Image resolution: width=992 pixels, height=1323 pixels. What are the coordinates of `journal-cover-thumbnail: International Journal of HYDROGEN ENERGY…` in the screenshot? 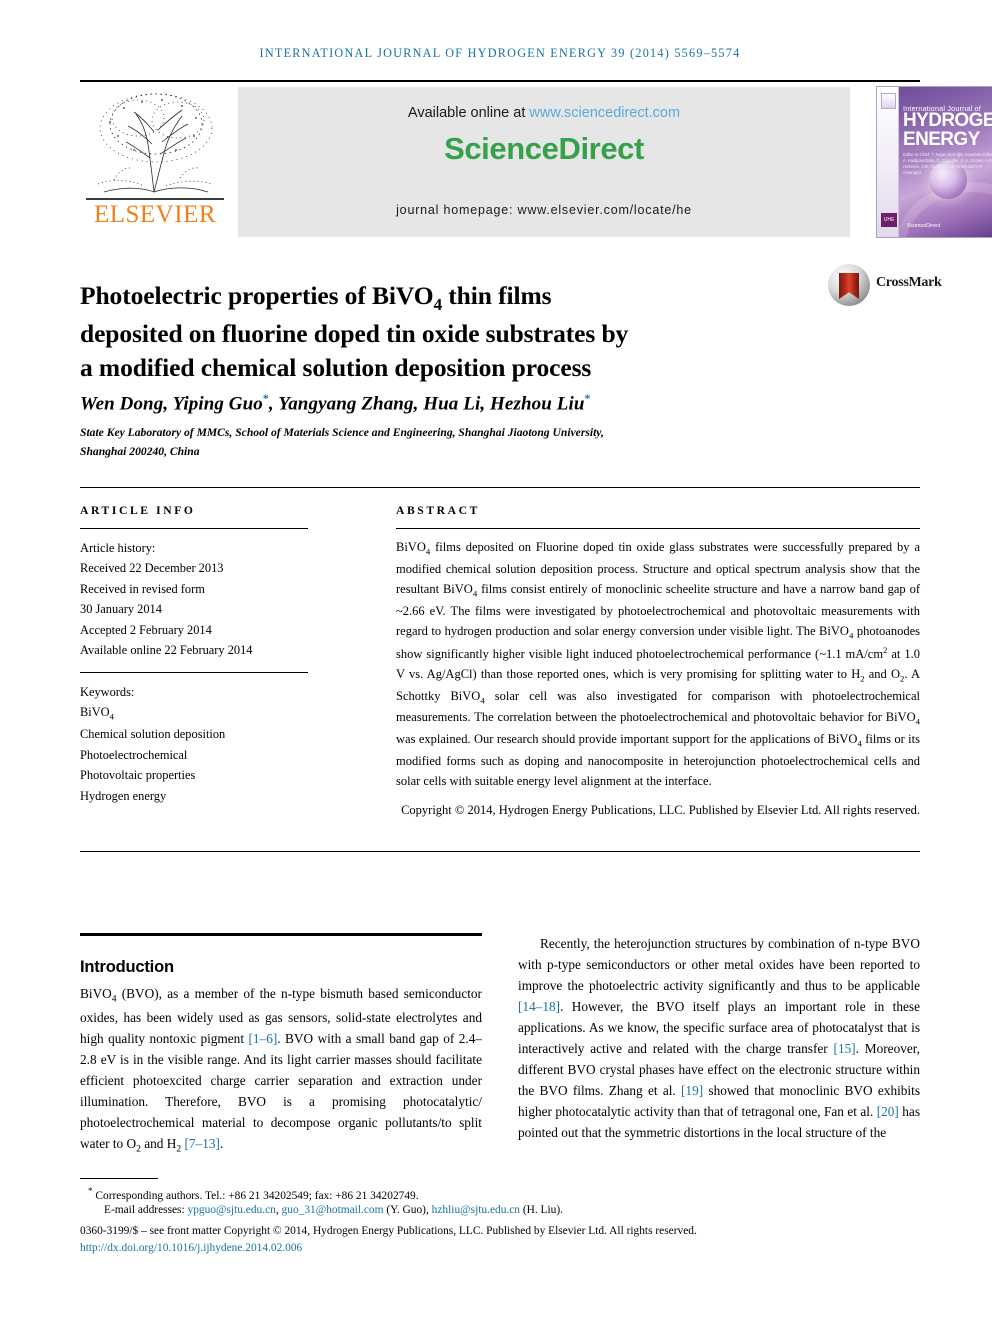 It's located at (934, 162).